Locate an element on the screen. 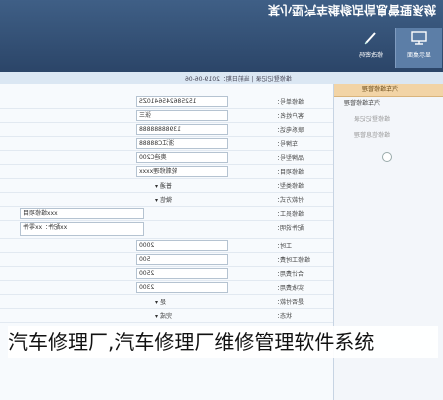  form-row: 2000 工时： is located at coordinates (166, 245).